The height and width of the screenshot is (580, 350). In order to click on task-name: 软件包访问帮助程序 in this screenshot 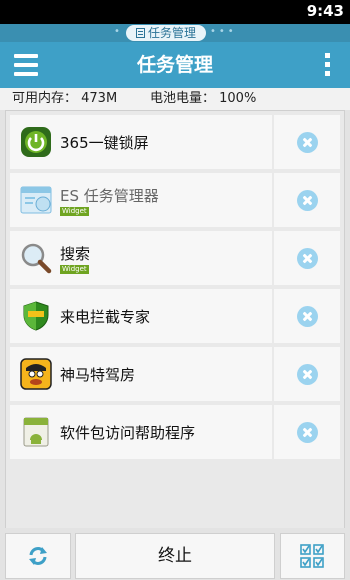, I will do `click(128, 433)`.